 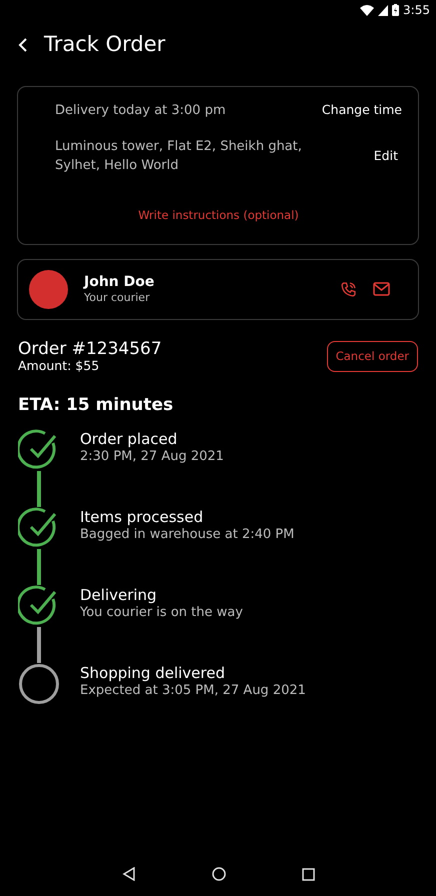 I want to click on eta-heading: ETA: 15 minutes, so click(x=96, y=406).